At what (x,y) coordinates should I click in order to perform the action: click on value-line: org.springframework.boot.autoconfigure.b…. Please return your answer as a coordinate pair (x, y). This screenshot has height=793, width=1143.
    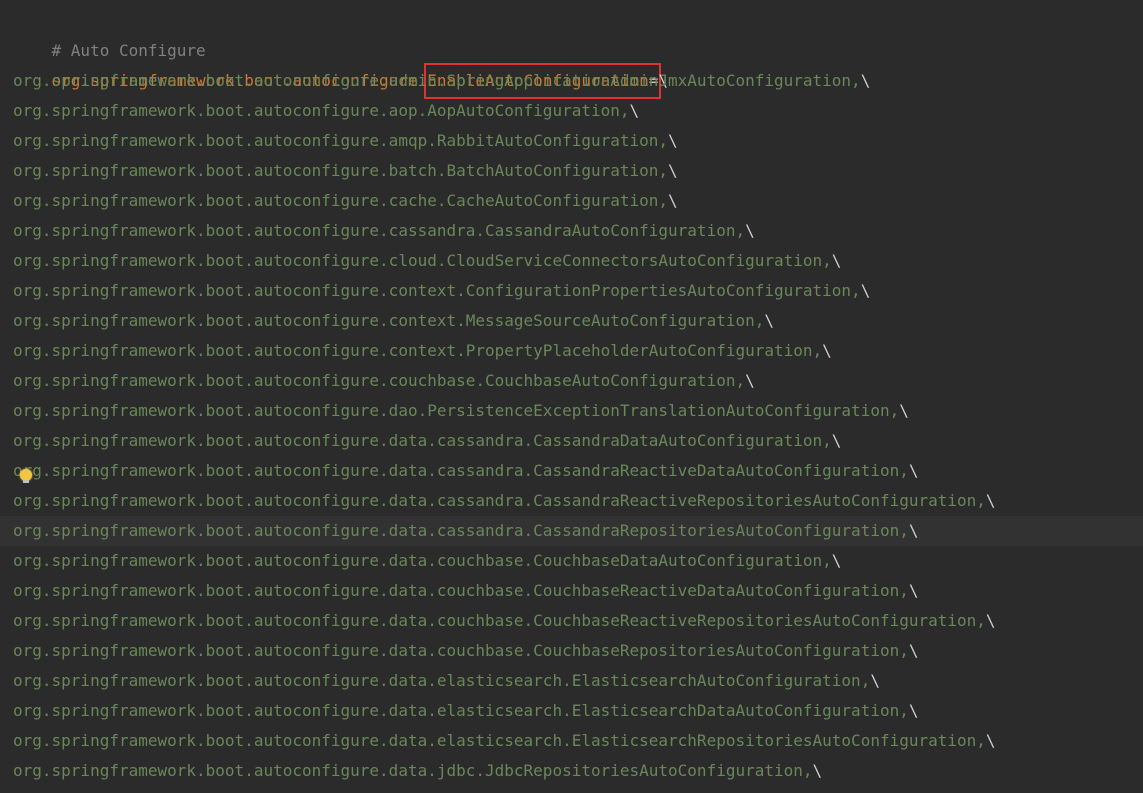
    Looking at the image, I should click on (571, 171).